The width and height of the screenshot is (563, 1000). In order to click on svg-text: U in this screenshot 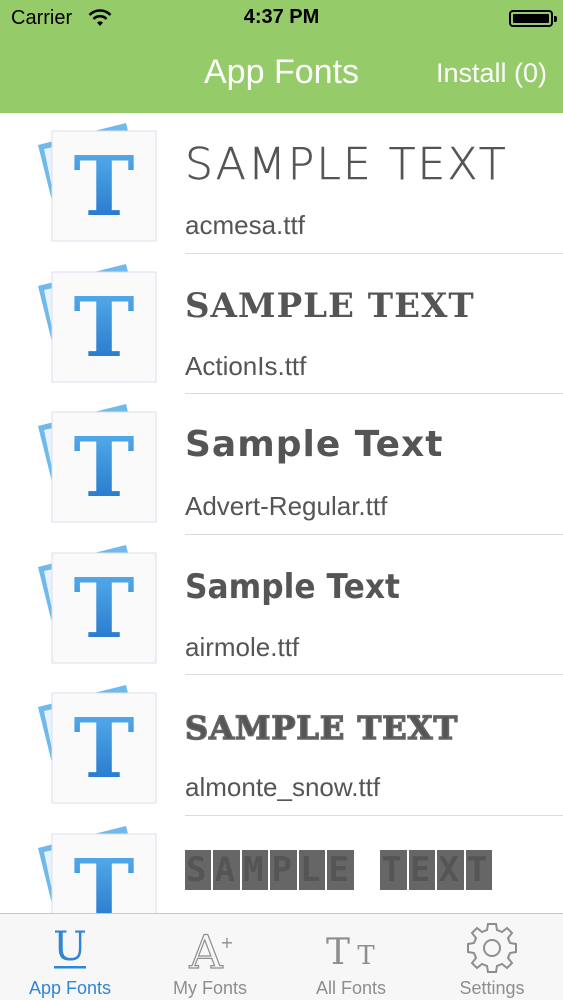, I will do `click(70, 947)`.